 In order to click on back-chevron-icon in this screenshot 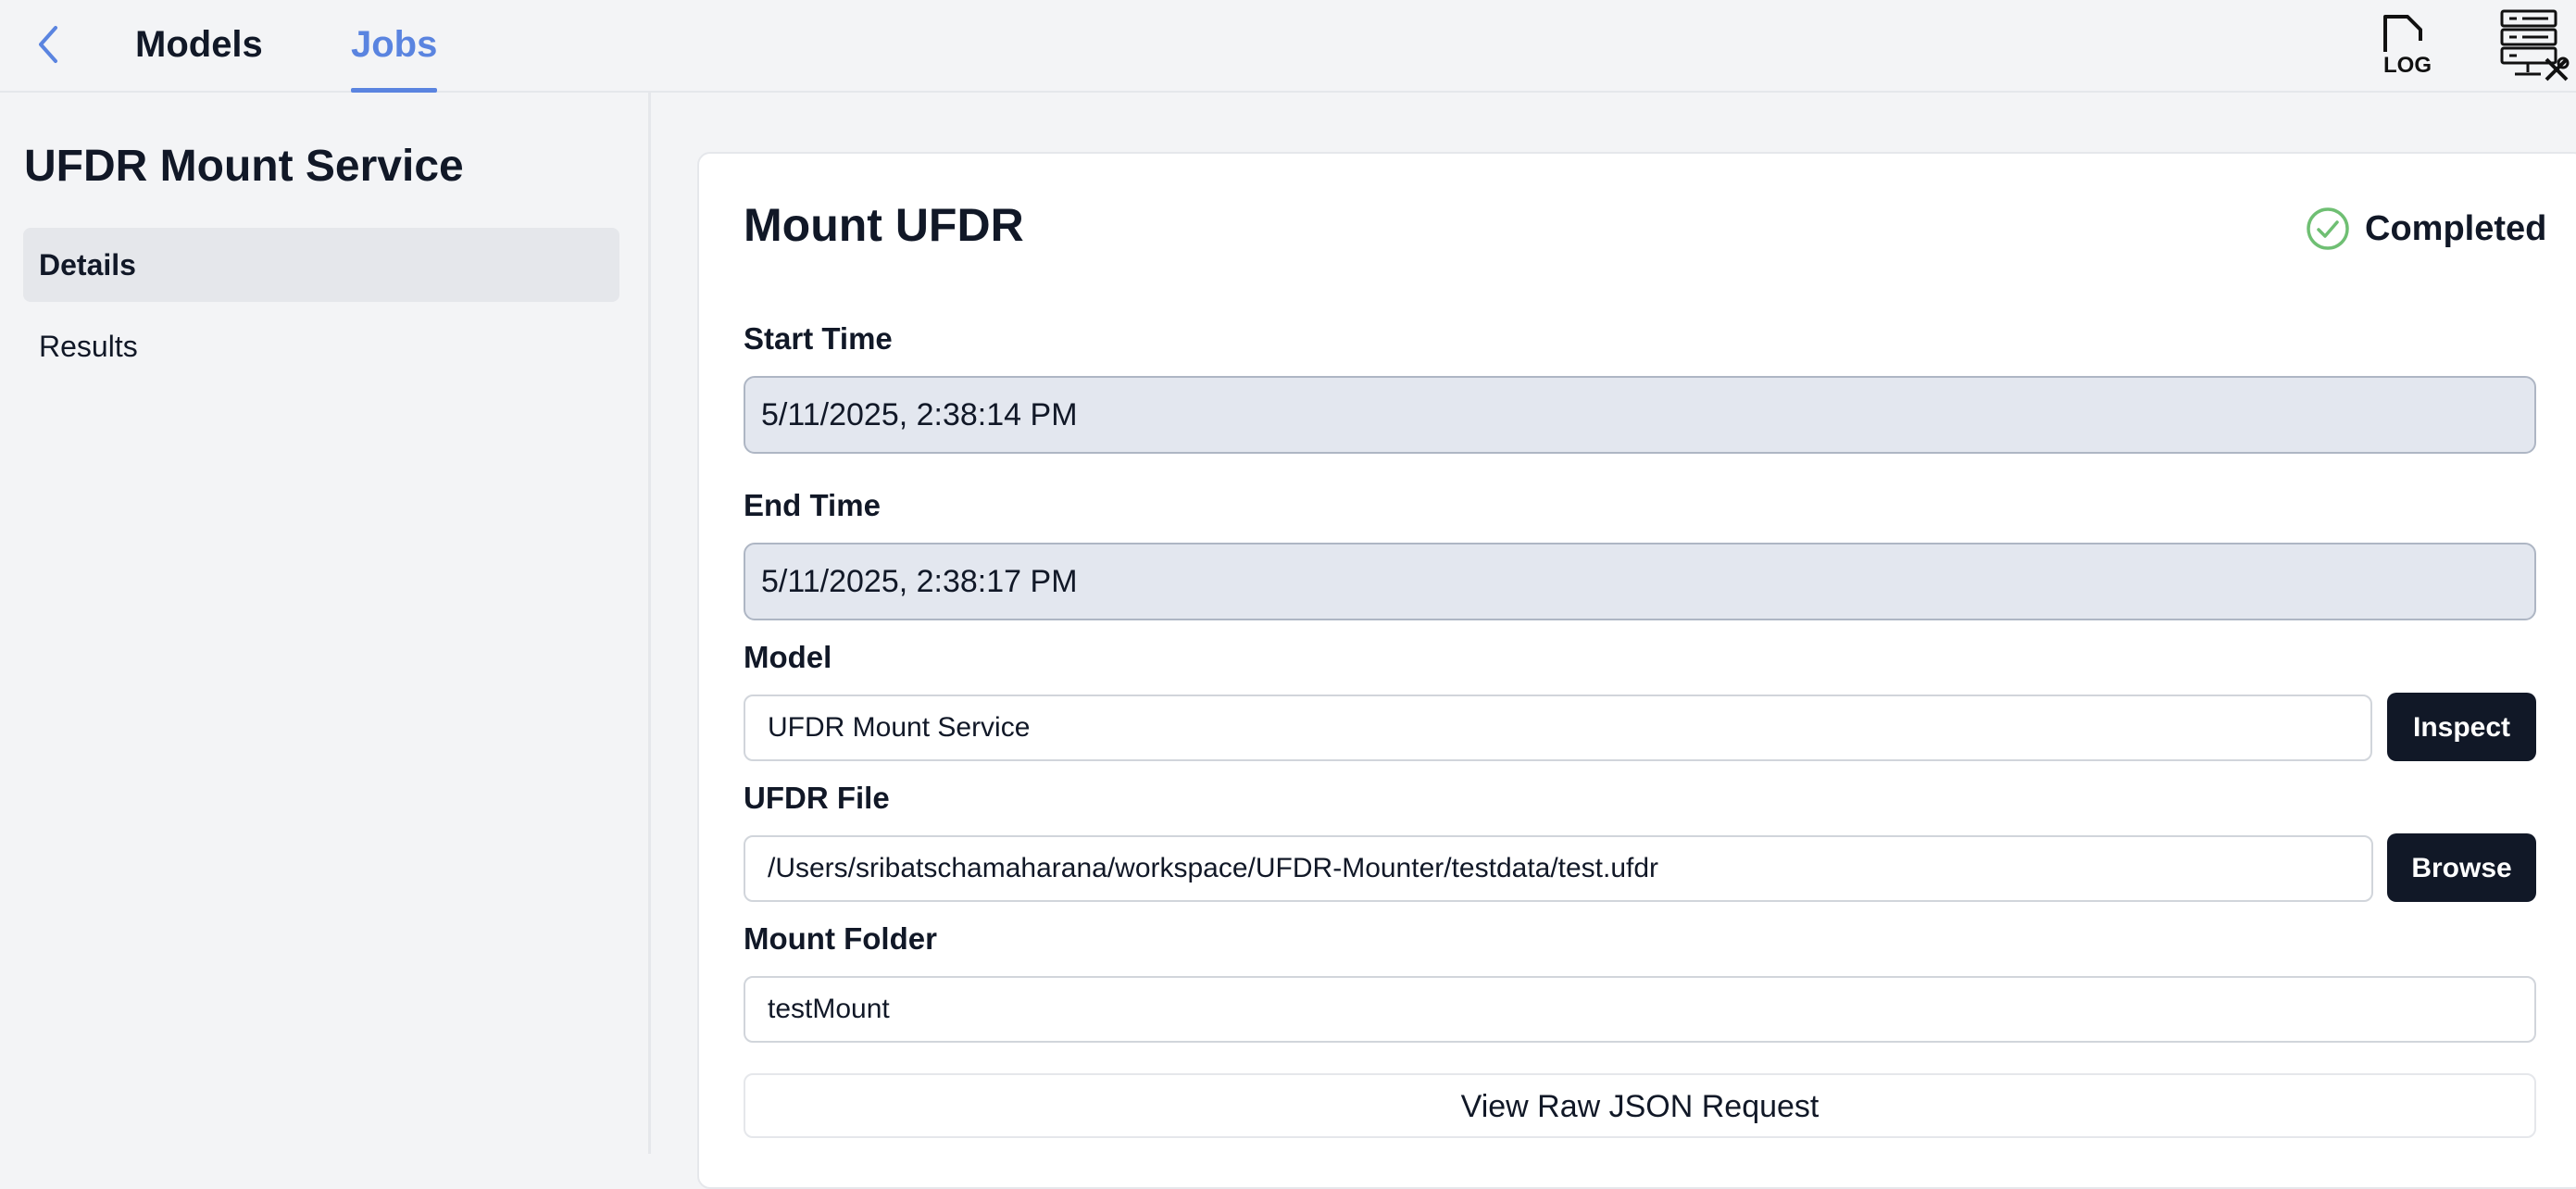, I will do `click(48, 44)`.